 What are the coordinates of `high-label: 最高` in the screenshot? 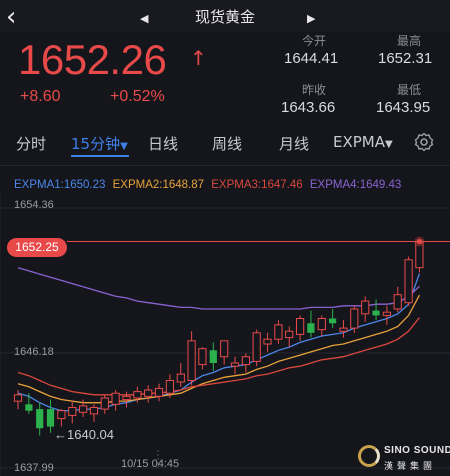 It's located at (409, 41).